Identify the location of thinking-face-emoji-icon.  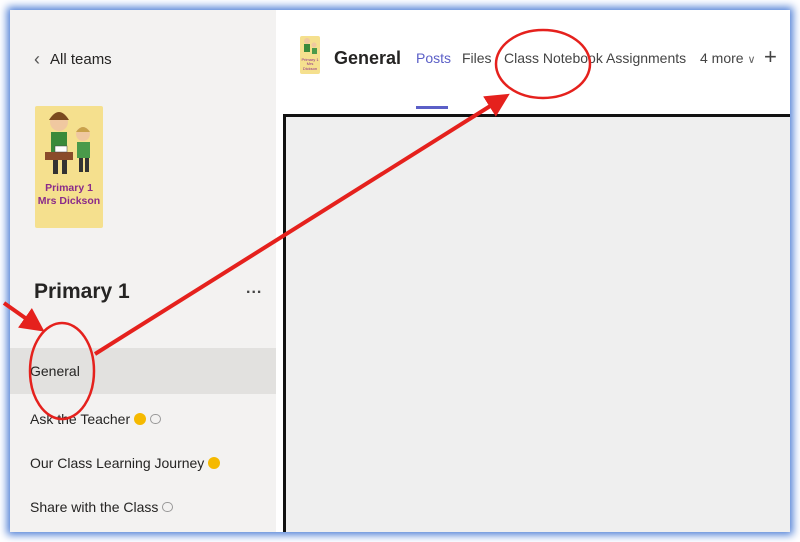
(140, 419).